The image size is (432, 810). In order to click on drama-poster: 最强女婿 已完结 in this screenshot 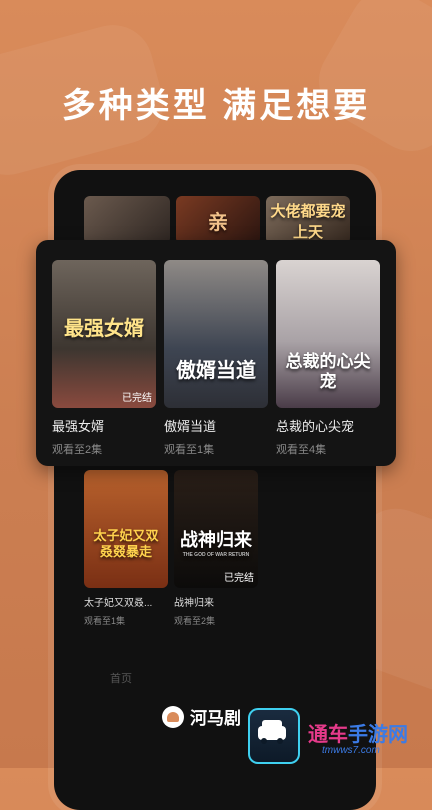, I will do `click(104, 334)`.